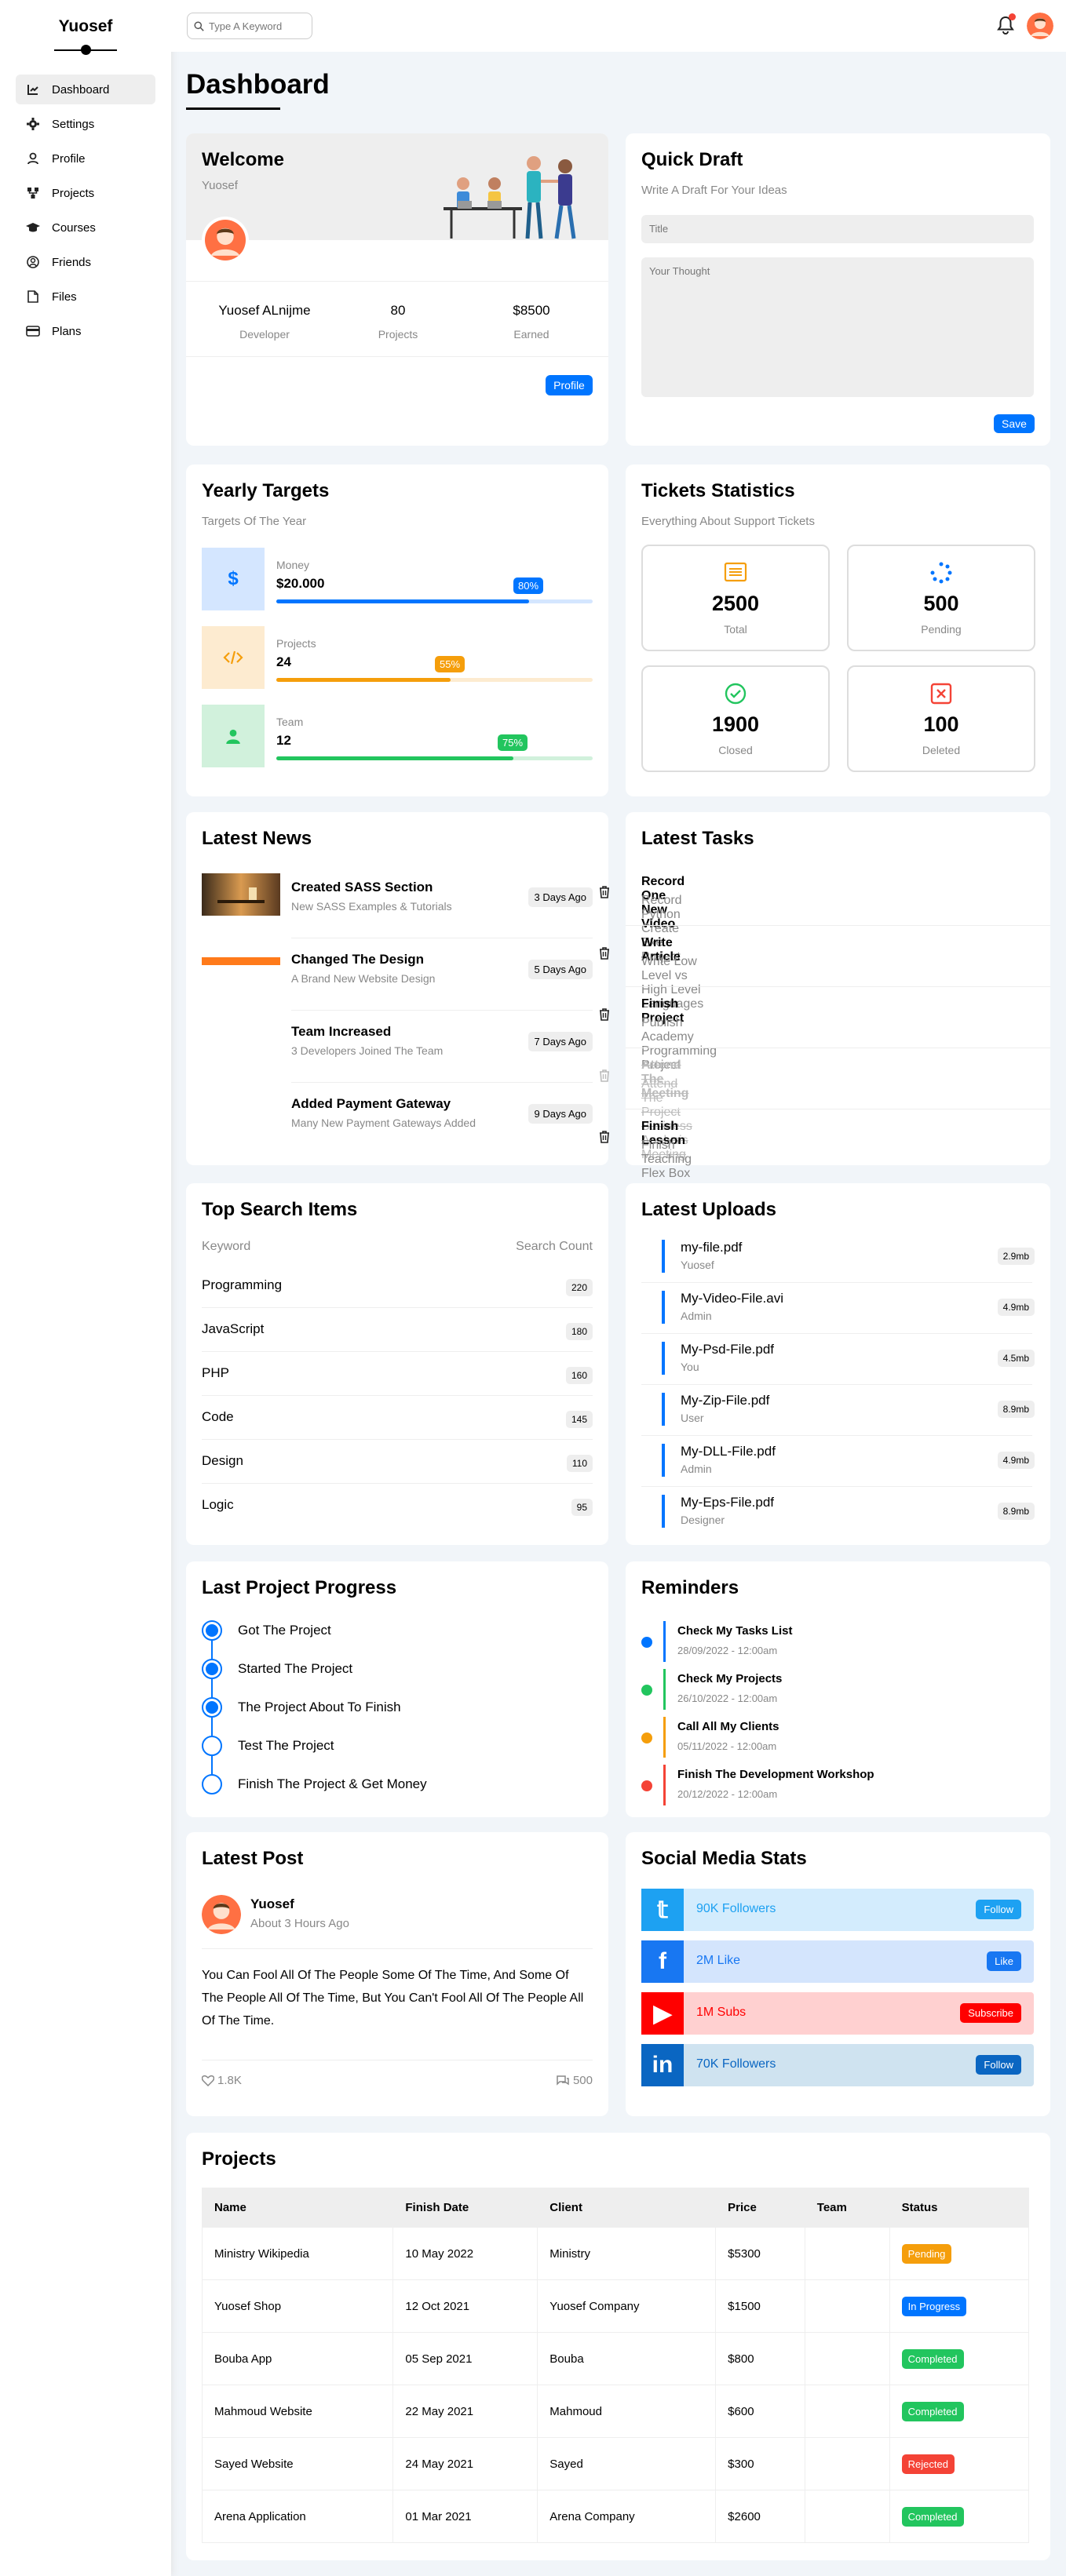 This screenshot has height=2576, width=1066. I want to click on title-underline, so click(233, 108).